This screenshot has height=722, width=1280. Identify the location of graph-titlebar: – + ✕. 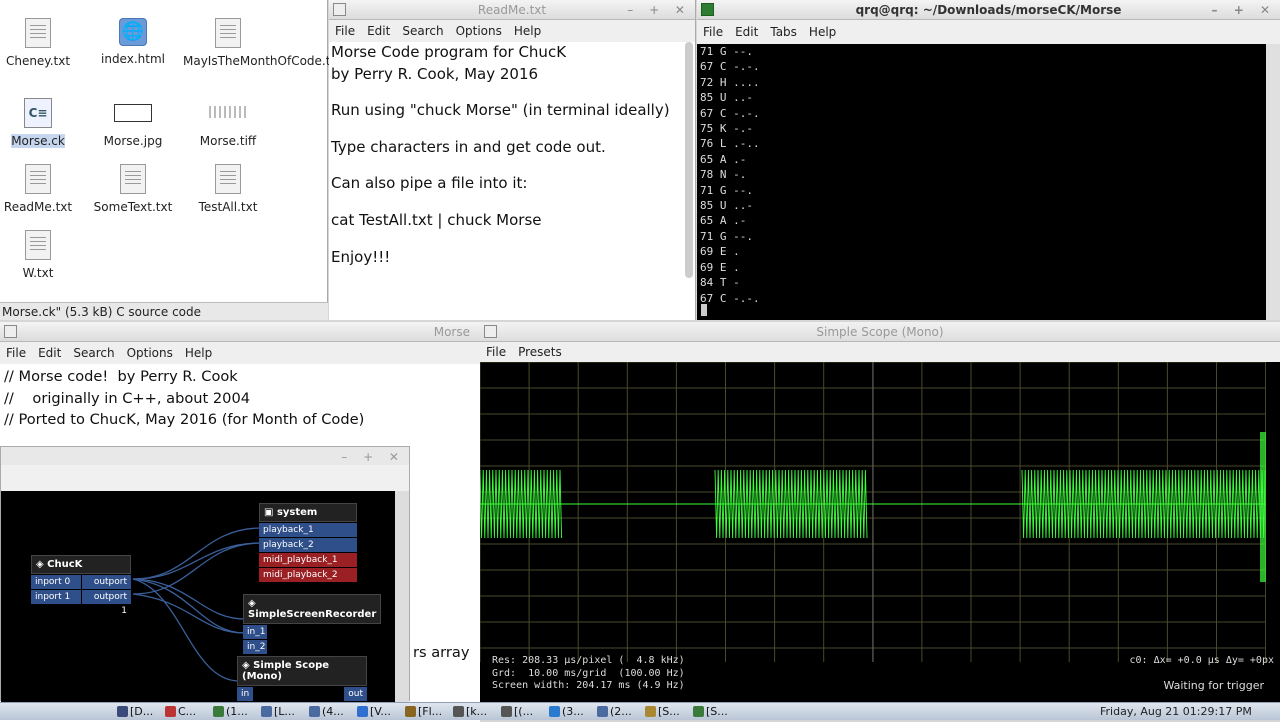
(205, 456).